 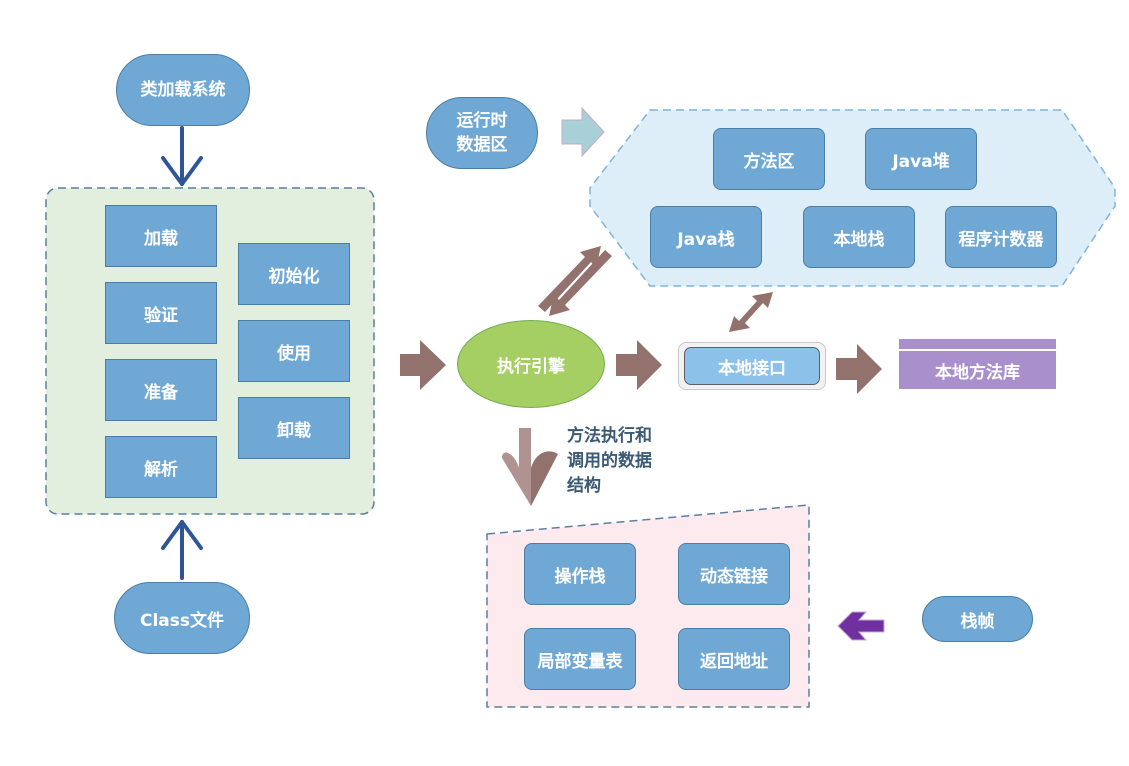 I want to click on stage-load-label: 加载, so click(x=161, y=238).